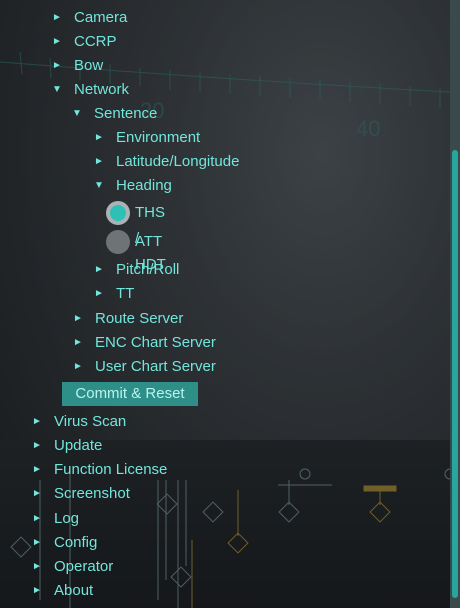  I want to click on menu-scrollbar, so click(455, 304).